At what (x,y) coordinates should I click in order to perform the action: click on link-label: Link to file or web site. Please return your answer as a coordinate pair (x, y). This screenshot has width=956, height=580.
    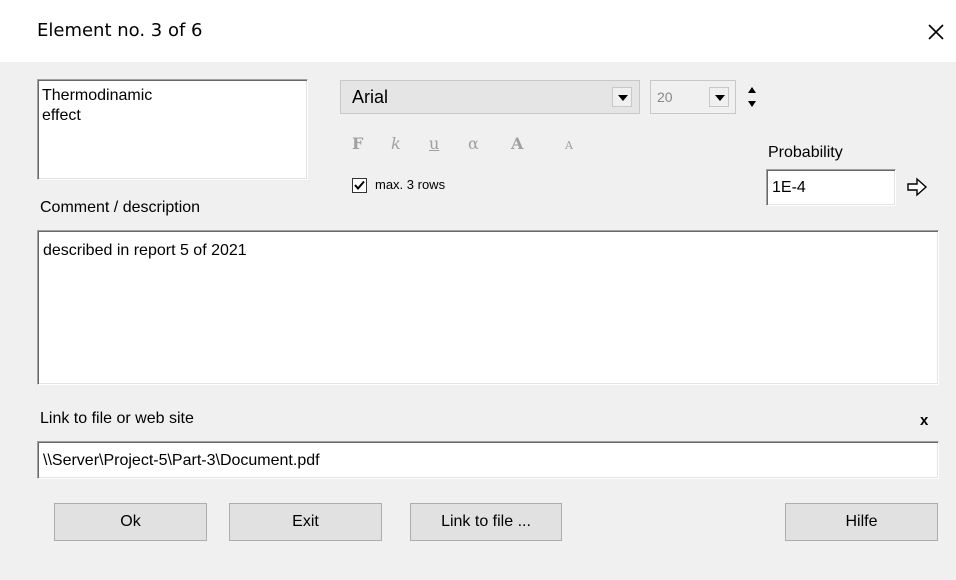
    Looking at the image, I should click on (117, 418).